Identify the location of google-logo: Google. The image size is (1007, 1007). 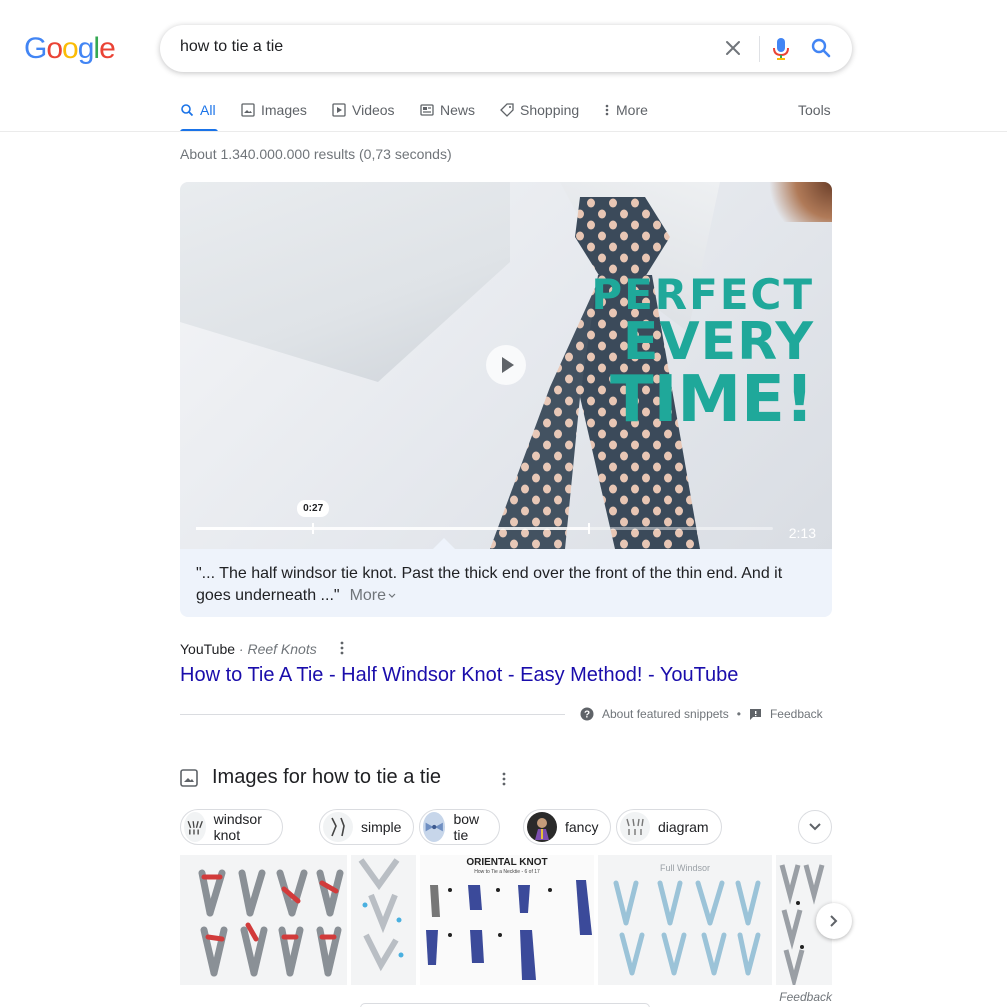
(70, 49).